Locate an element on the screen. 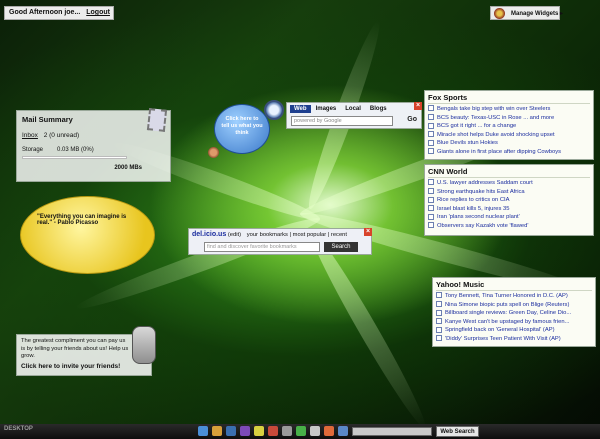 Image resolution: width=600 pixels, height=439 pixels. tab-local: Local is located at coordinates (353, 109).